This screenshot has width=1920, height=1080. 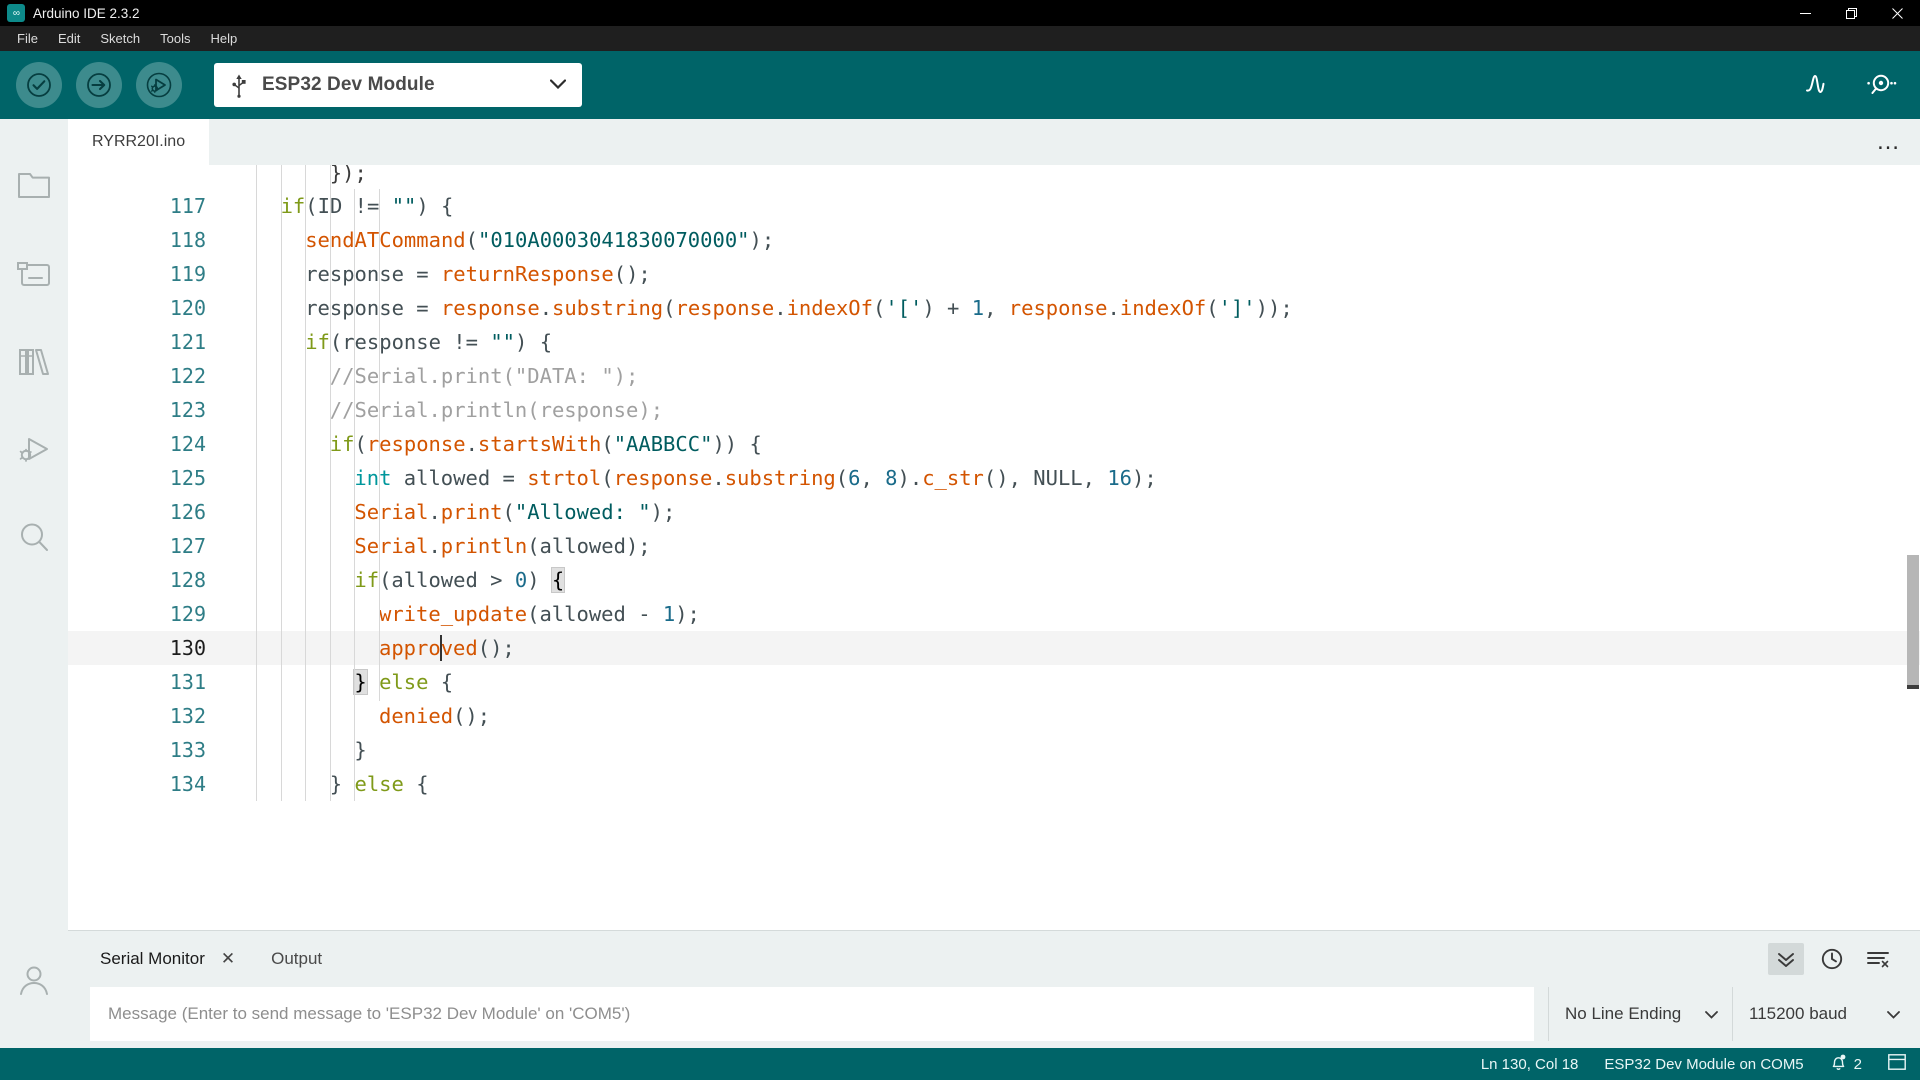 I want to click on debug-button, so click(x=159, y=85).